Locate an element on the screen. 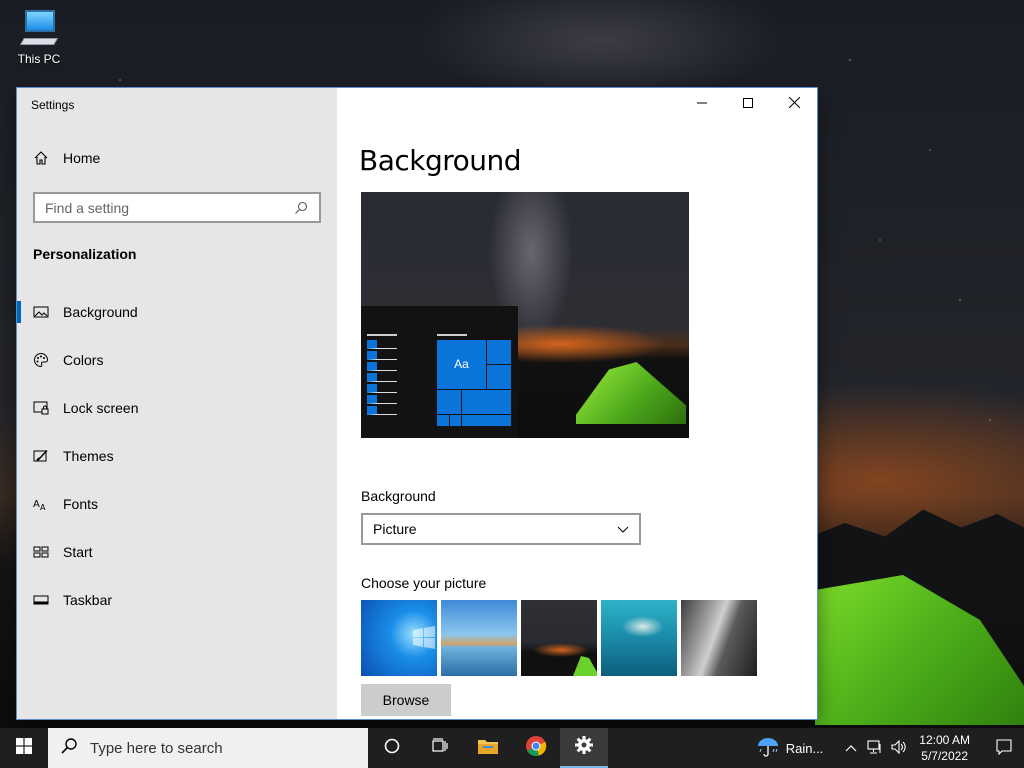 The image size is (1024, 768). cortana-icon is located at coordinates (392, 748).